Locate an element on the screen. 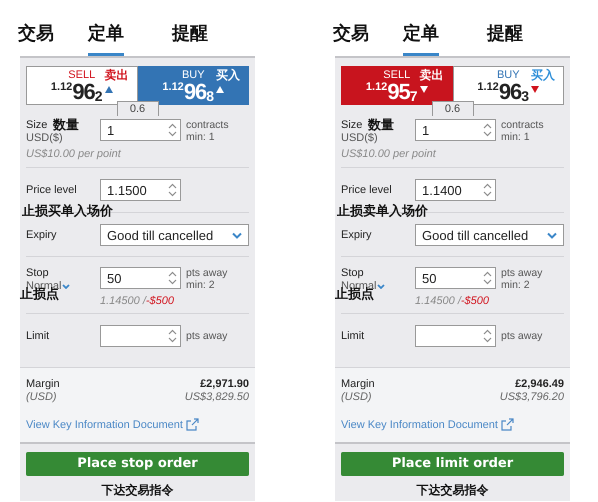  margin-amount-usd: US$3,796.20 is located at coordinates (532, 397).